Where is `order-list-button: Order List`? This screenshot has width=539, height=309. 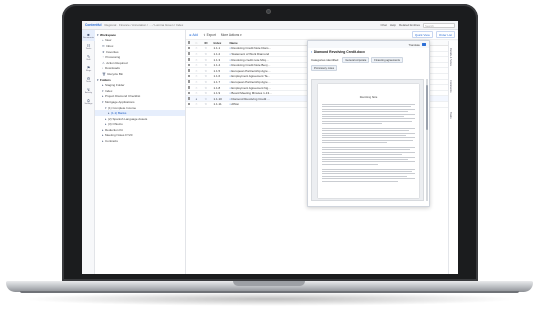 order-list-button: Order List is located at coordinates (445, 34).